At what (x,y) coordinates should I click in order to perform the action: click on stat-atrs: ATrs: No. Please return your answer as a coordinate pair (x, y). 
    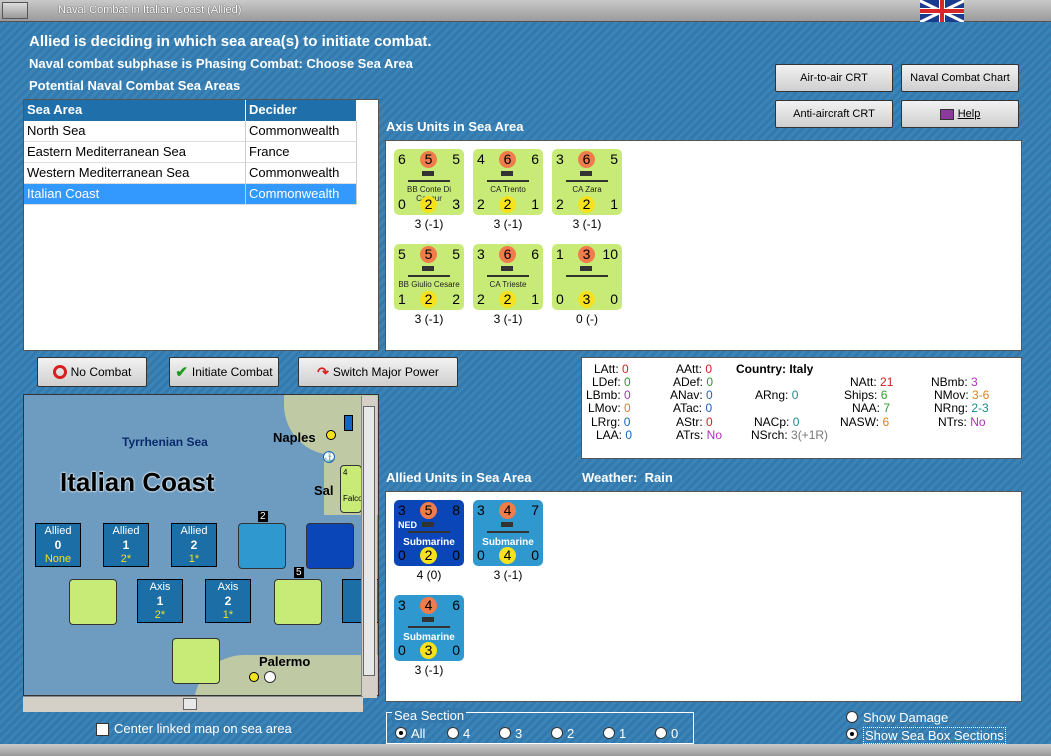
    Looking at the image, I should click on (699, 435).